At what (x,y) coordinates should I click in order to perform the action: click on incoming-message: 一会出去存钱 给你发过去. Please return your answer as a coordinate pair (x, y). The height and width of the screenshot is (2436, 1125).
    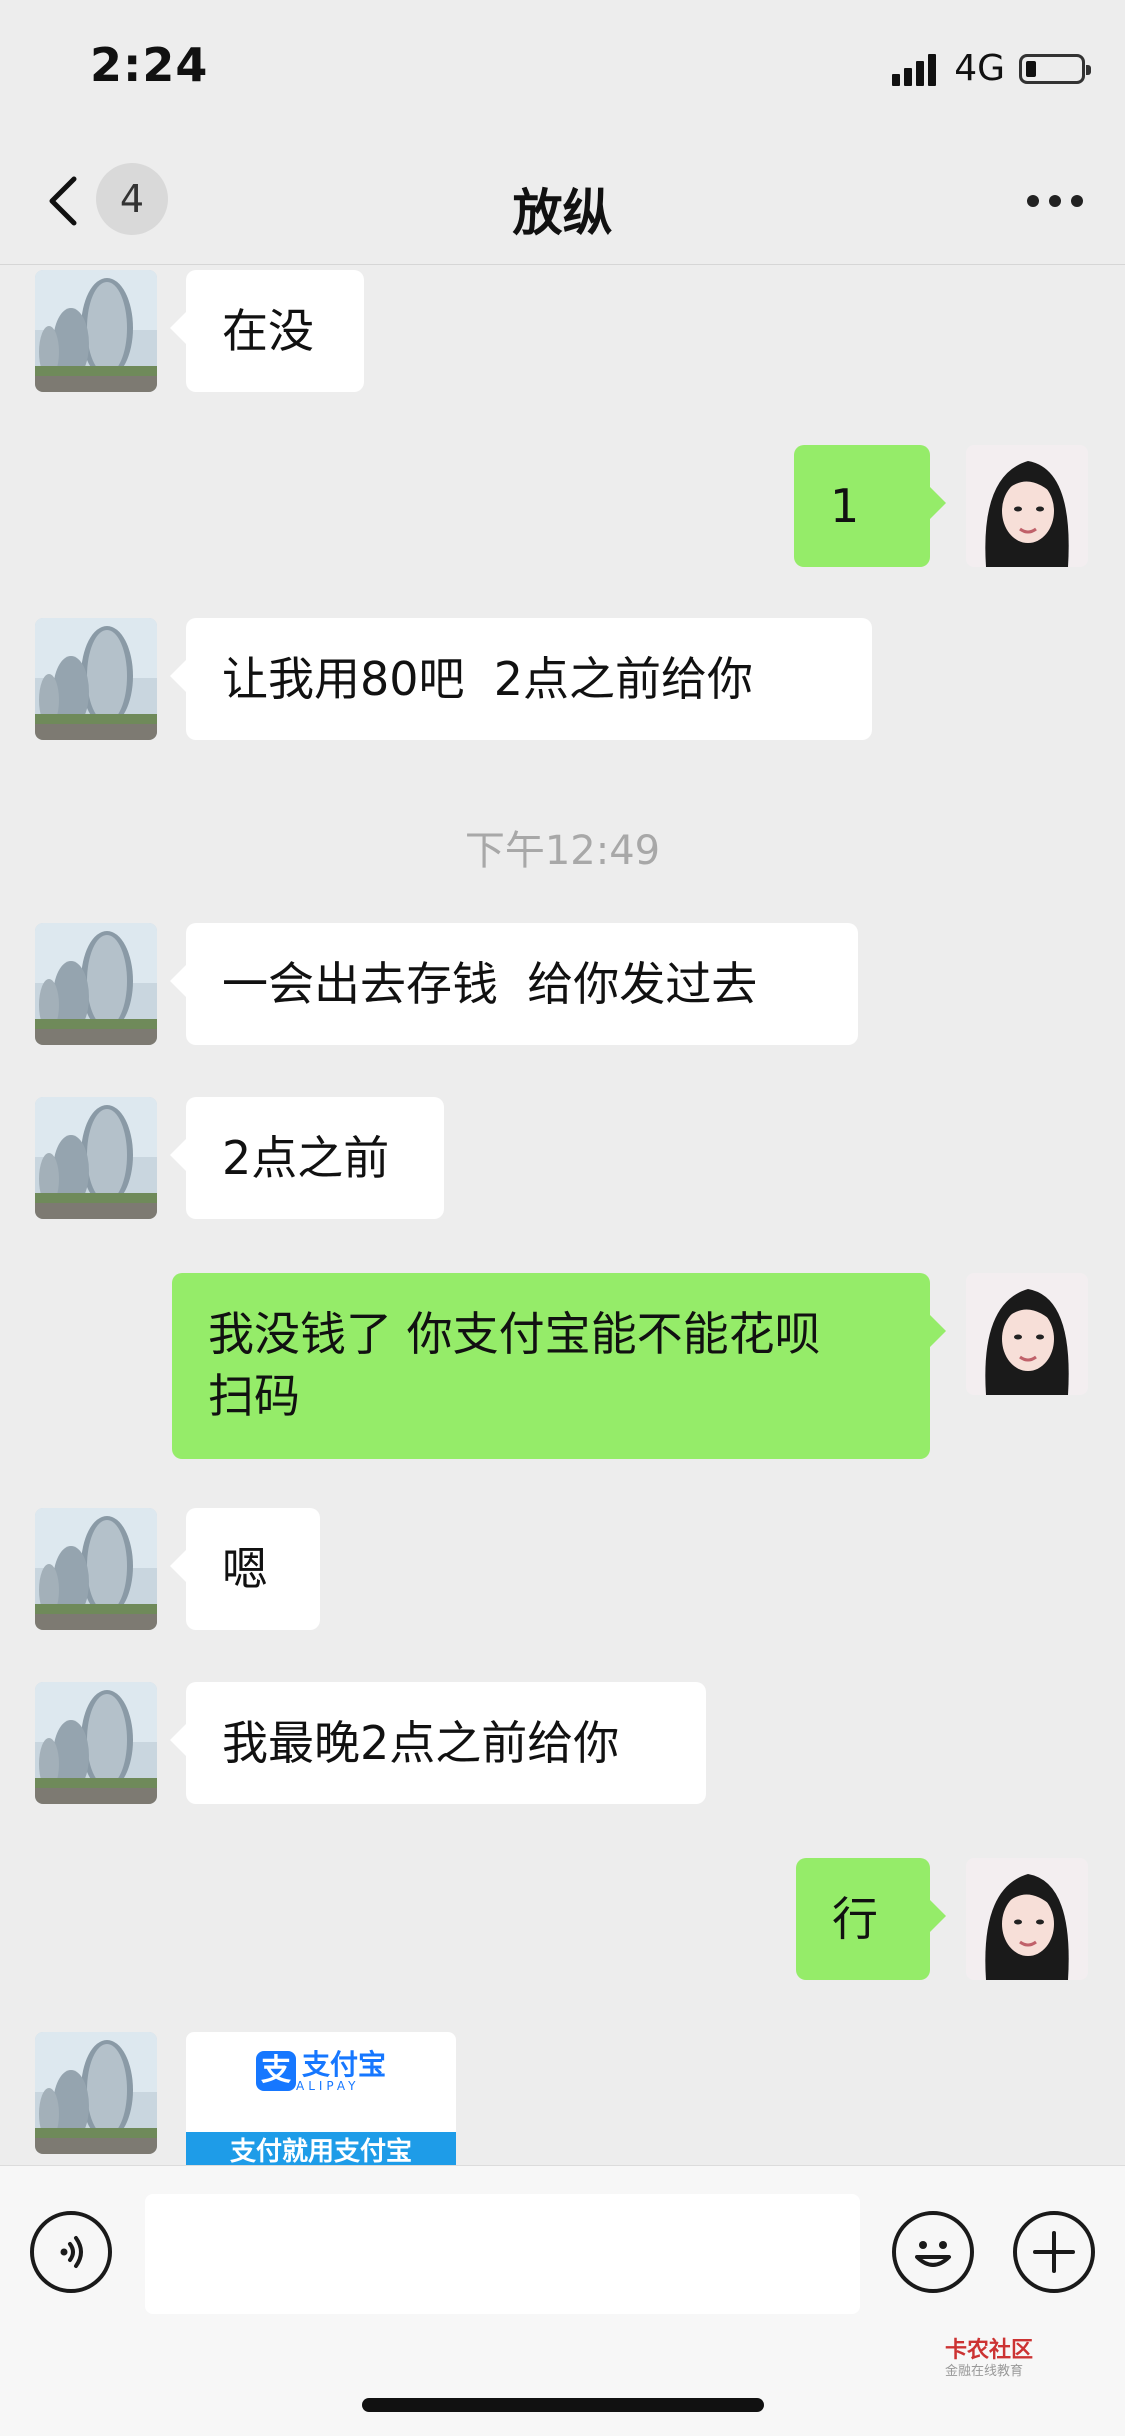
    Looking at the image, I should click on (514, 984).